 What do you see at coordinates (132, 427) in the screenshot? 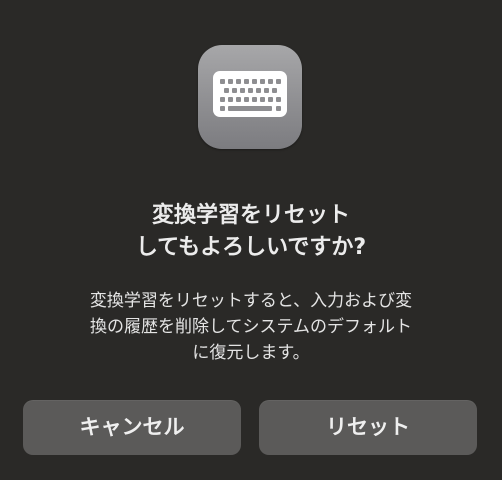
I see `cancel-button: キャンセル` at bounding box center [132, 427].